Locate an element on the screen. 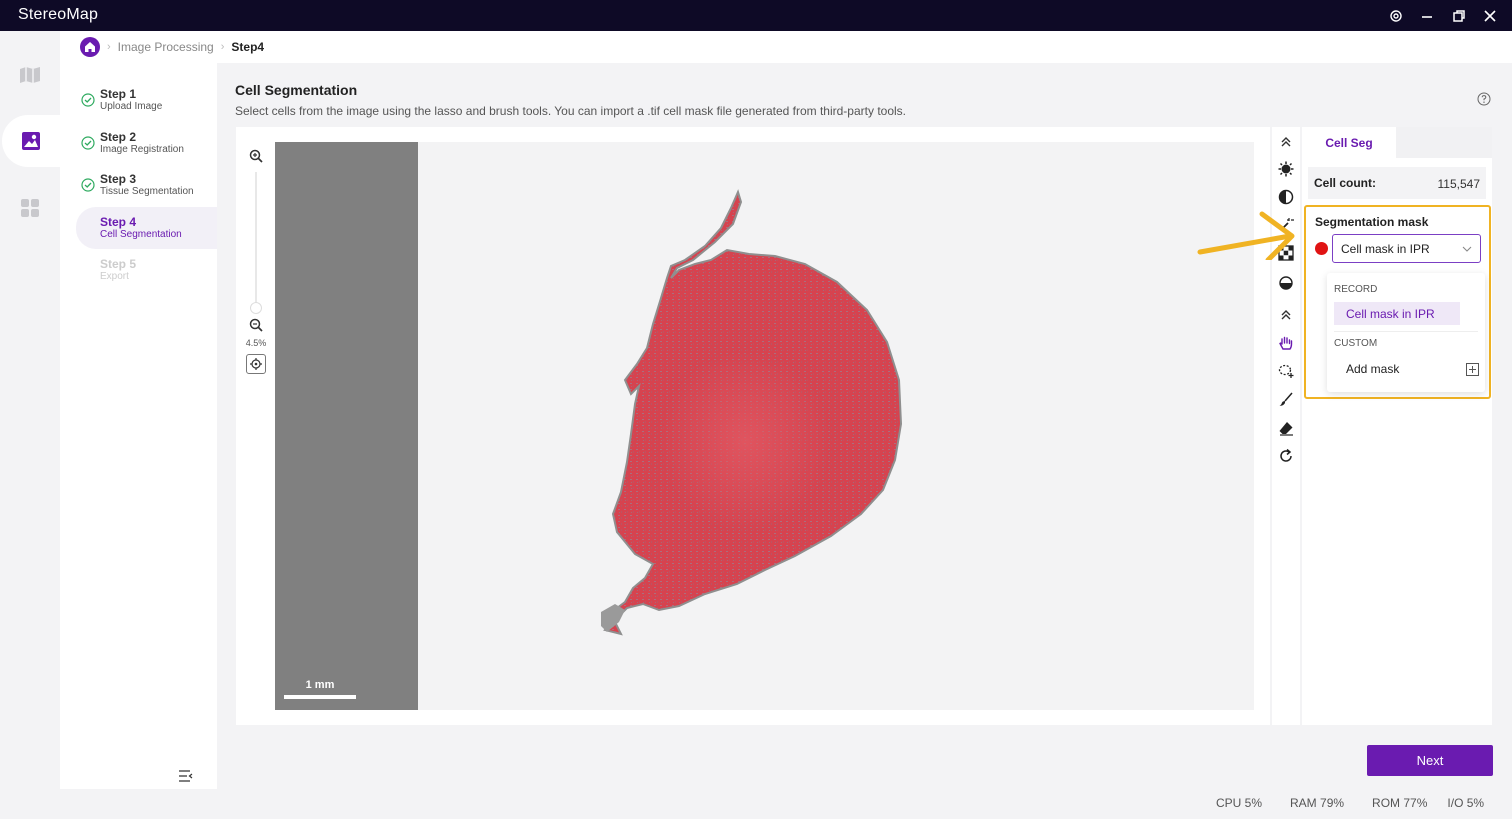 This screenshot has height=819, width=1512. chevron-down-icon is located at coordinates (1467, 249).